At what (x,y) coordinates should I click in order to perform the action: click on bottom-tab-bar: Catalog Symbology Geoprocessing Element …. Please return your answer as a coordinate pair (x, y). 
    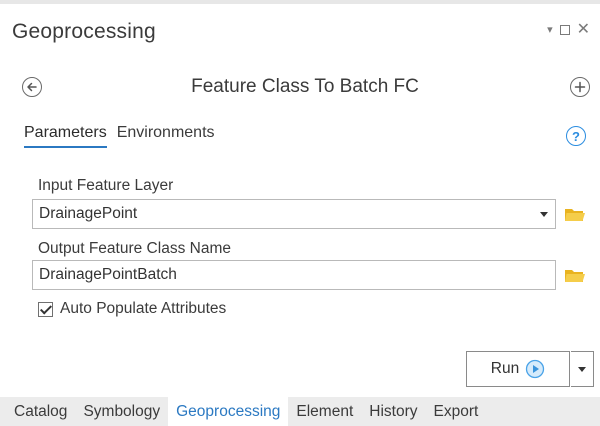
    Looking at the image, I should click on (300, 411).